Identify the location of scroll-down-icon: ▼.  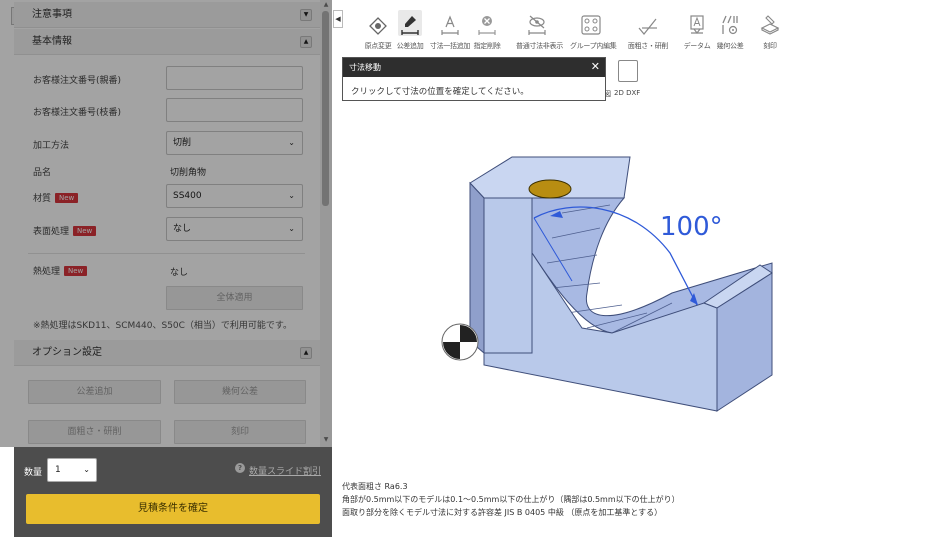
(326, 439).